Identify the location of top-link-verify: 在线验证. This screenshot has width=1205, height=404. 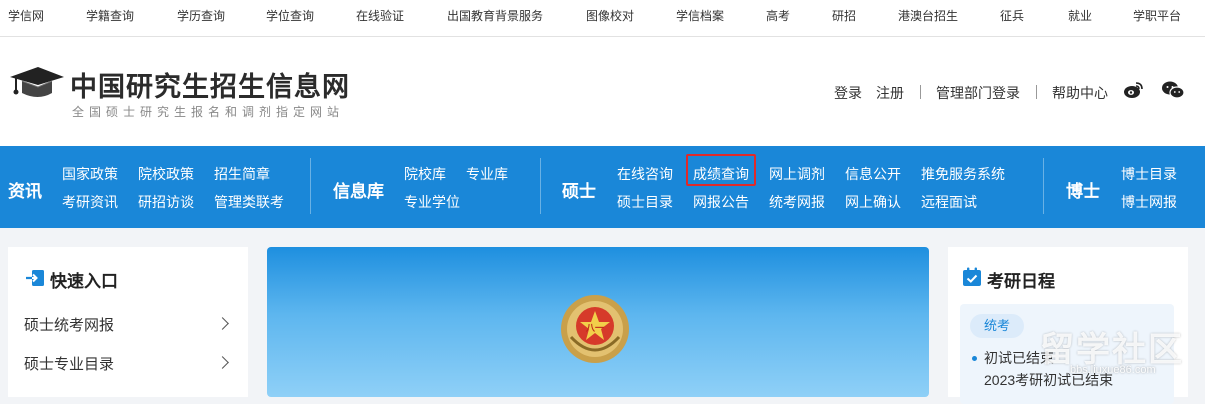
(380, 18).